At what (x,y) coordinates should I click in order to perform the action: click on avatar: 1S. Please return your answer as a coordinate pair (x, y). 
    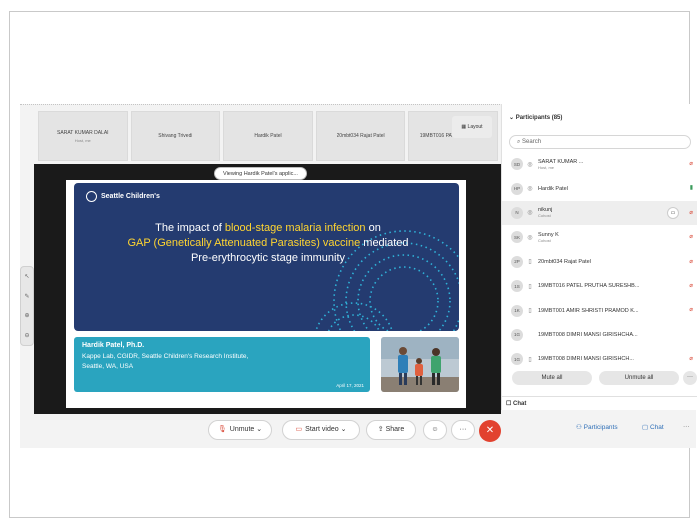
    Looking at the image, I should click on (517, 286).